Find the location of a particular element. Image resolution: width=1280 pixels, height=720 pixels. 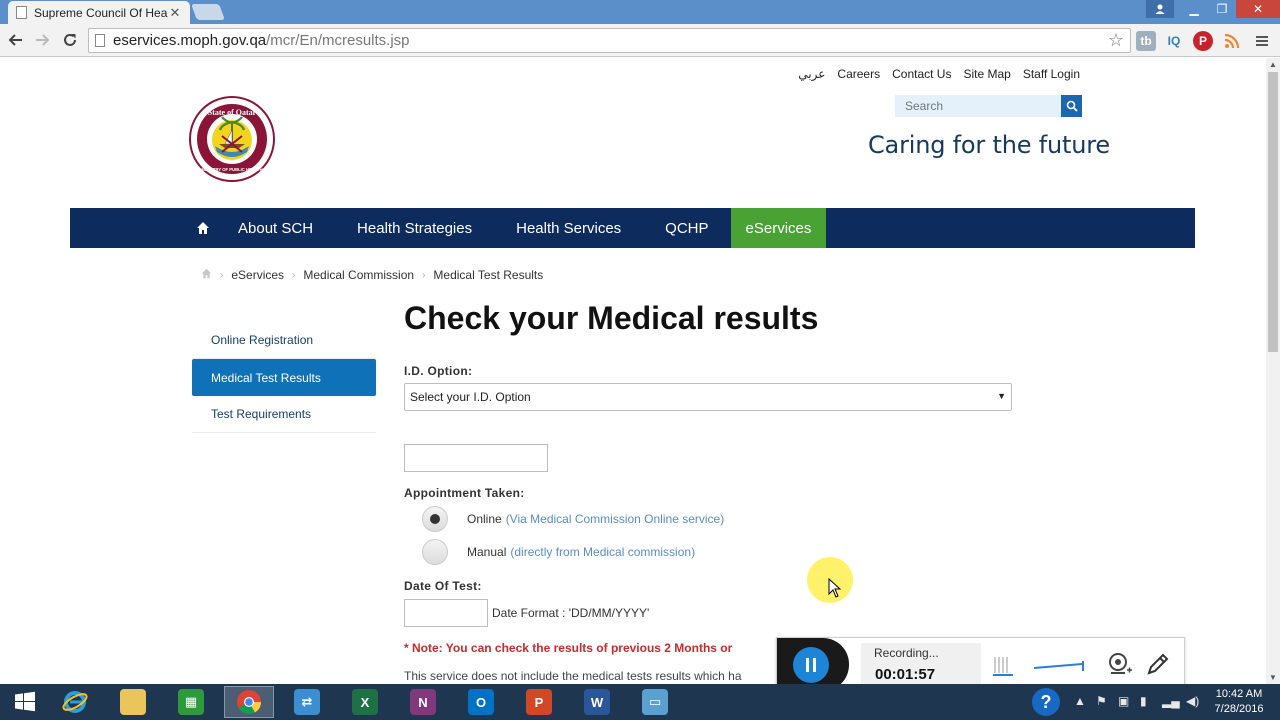

date-of-test-input is located at coordinates (446, 613).